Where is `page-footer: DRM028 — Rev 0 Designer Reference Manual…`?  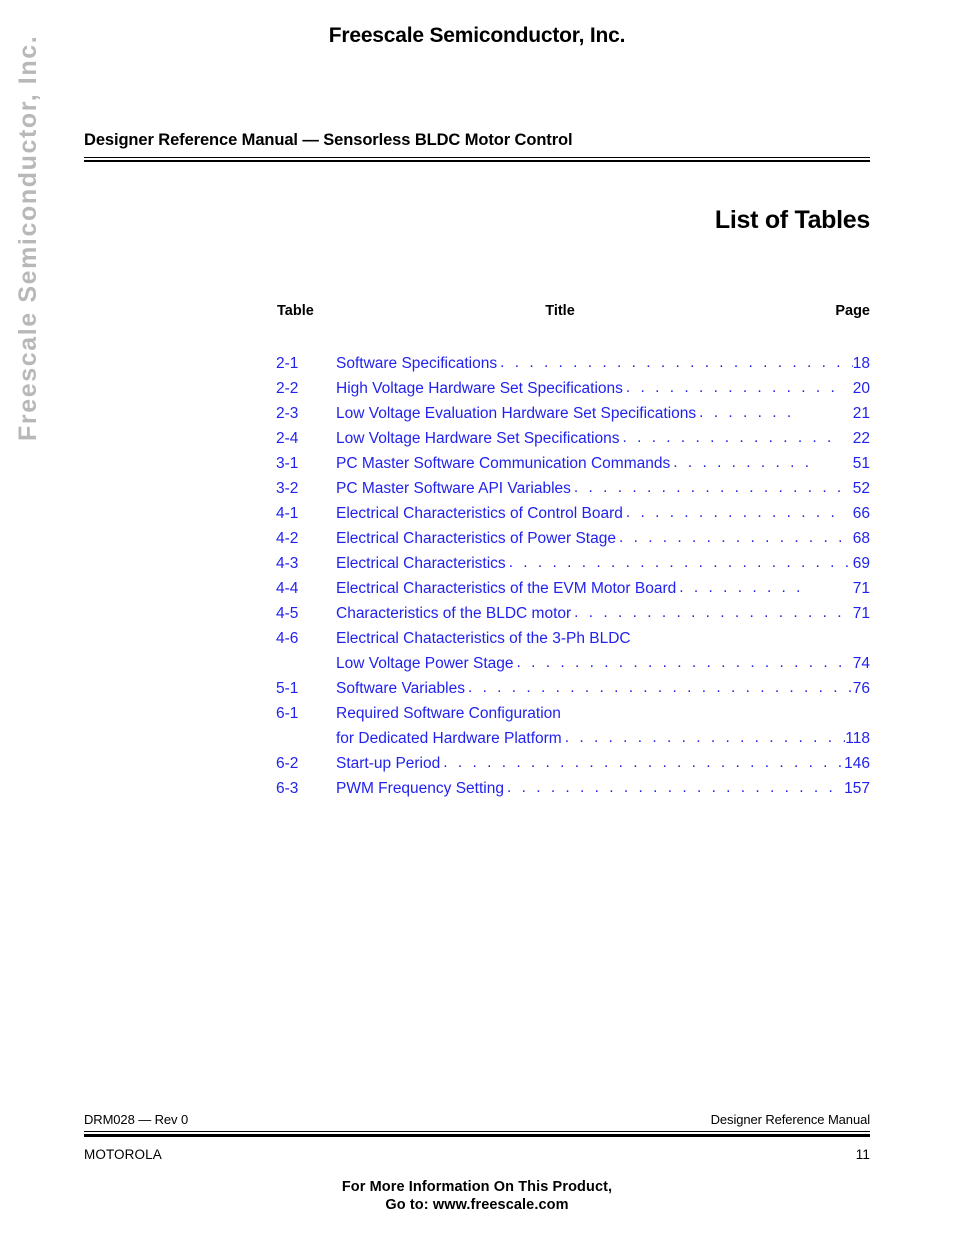
page-footer: DRM028 — Rev 0 Designer Reference Manual… is located at coordinates (477, 1137).